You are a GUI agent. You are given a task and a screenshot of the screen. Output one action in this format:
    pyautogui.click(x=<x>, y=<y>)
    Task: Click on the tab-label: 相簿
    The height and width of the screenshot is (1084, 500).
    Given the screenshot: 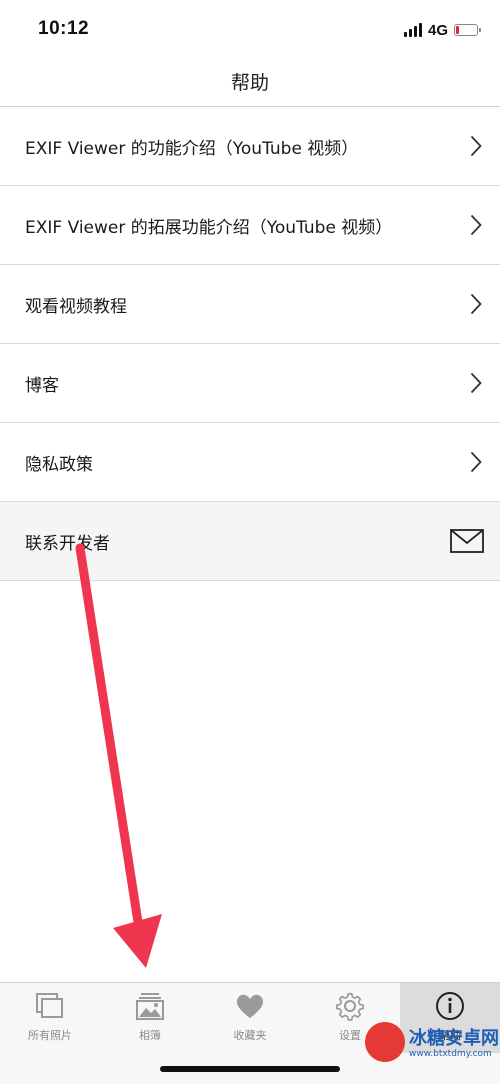 What is the action you would take?
    pyautogui.click(x=150, y=1035)
    